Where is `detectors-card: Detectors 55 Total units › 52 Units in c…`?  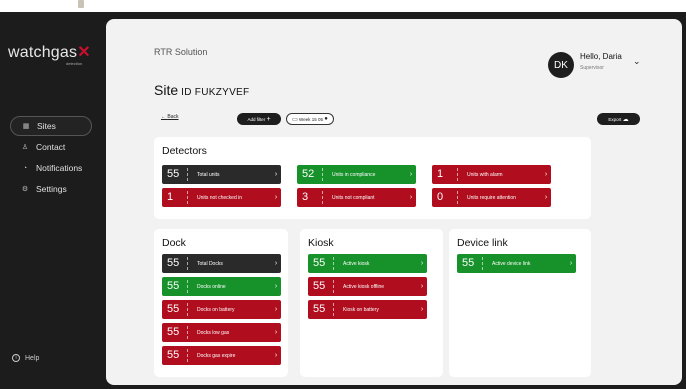 detectors-card: Detectors 55 Total units › 52 Units in c… is located at coordinates (372, 178).